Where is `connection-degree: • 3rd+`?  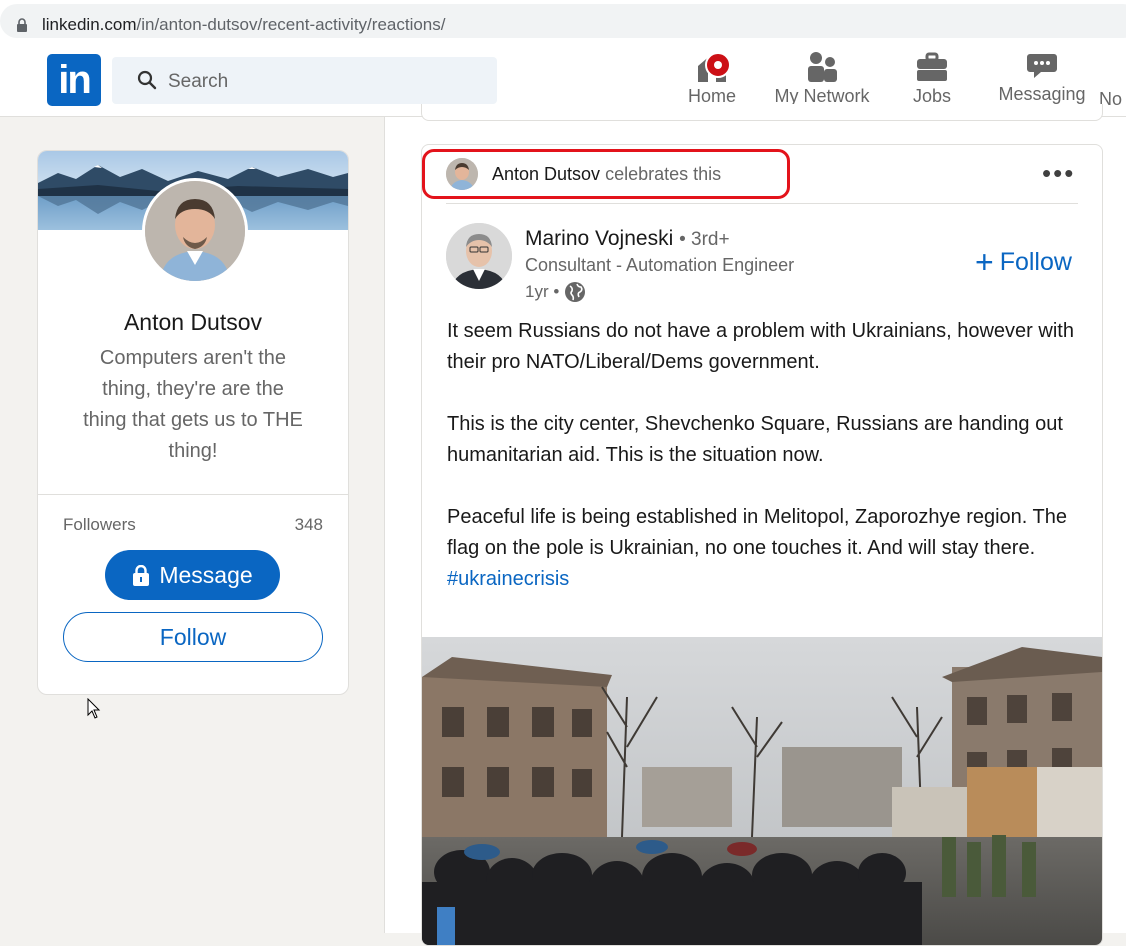
connection-degree: • 3rd+ is located at coordinates (704, 239).